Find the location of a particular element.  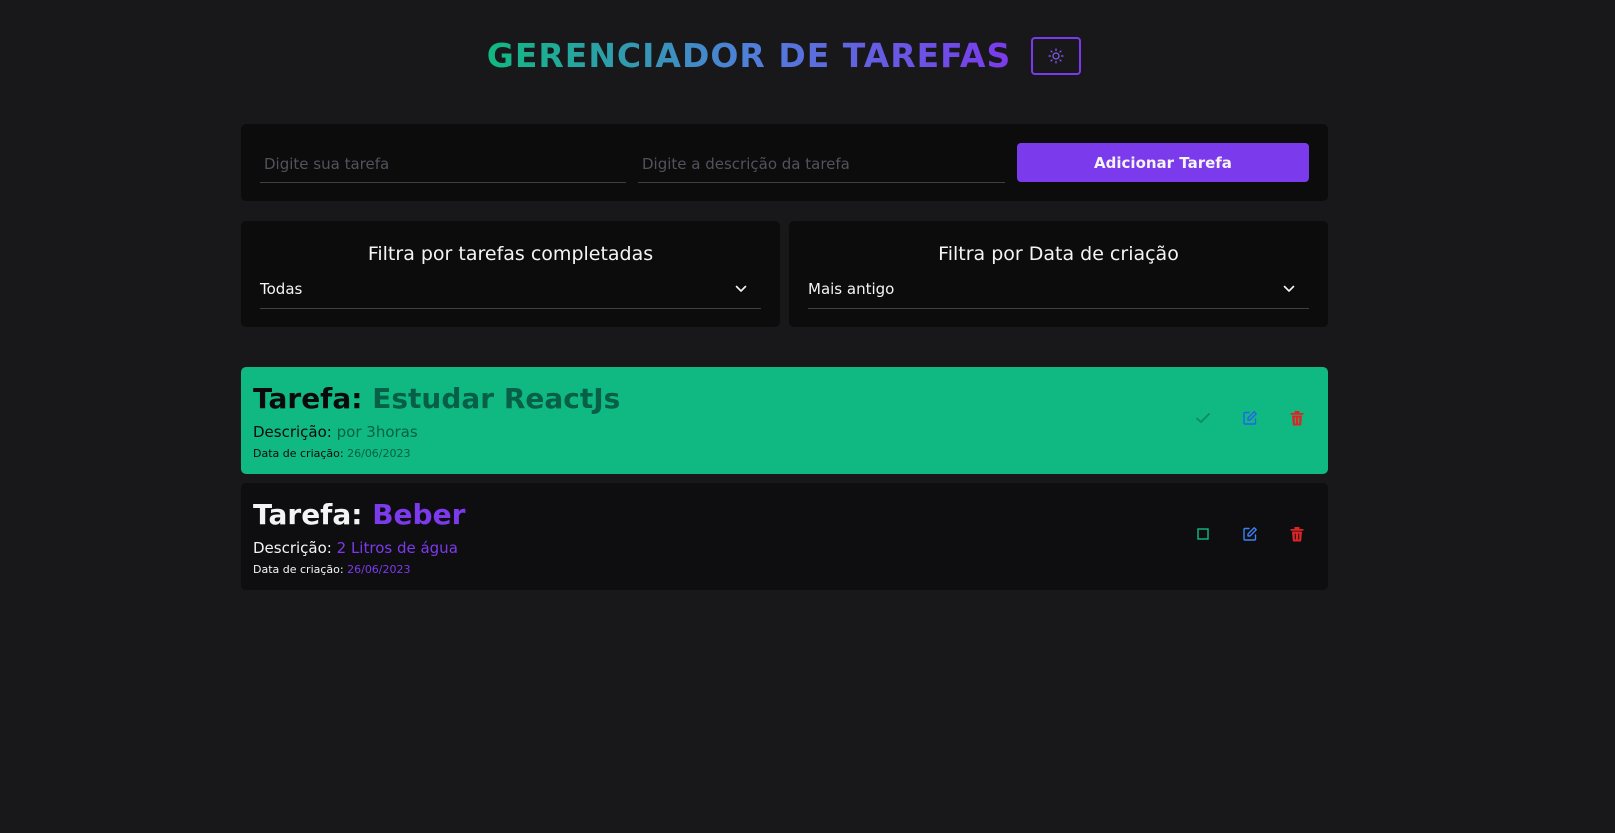

theme-toggle-button is located at coordinates (1056, 56).